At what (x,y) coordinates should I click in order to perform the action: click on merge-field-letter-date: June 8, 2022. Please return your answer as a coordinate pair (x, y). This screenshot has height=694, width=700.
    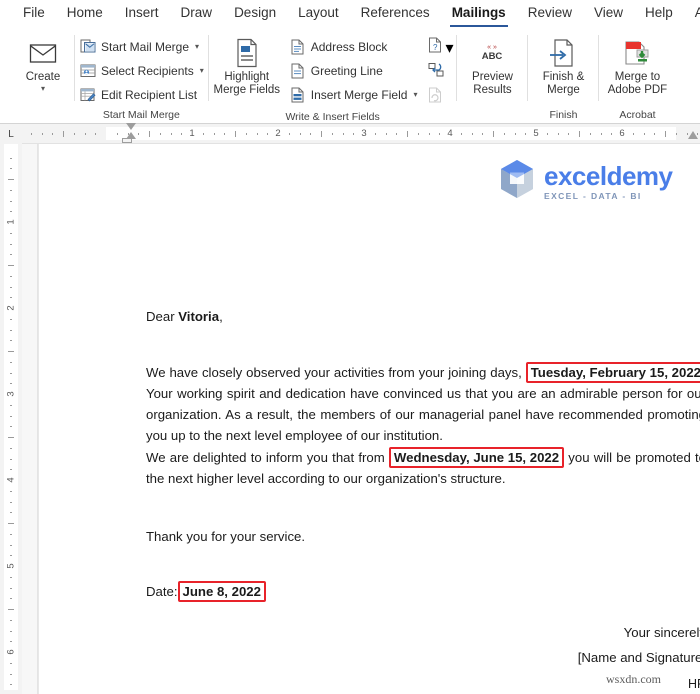
    Looking at the image, I should click on (221, 591).